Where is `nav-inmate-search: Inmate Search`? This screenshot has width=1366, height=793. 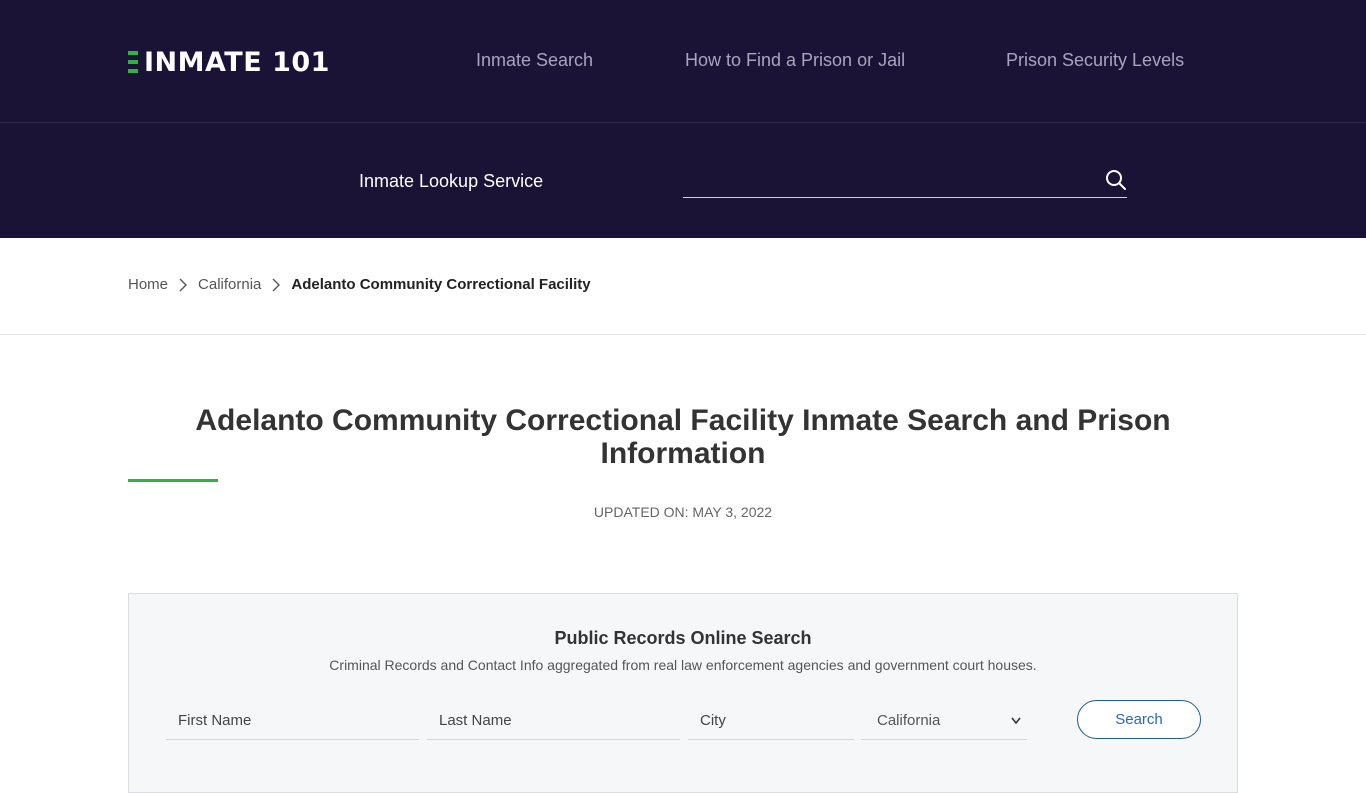 nav-inmate-search: Inmate Search is located at coordinates (534, 60).